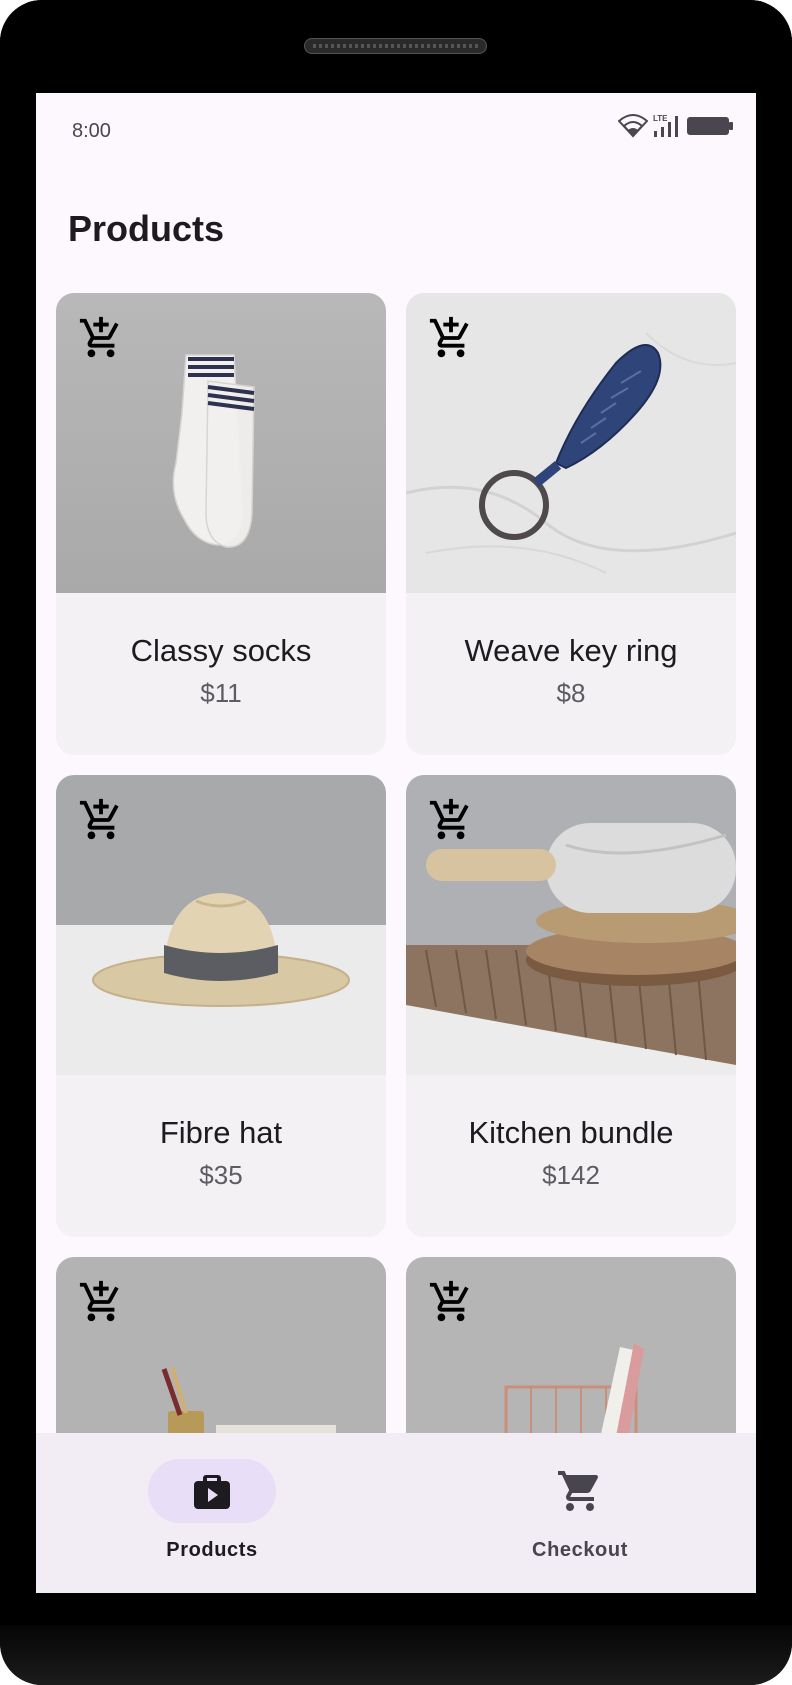 The width and height of the screenshot is (792, 1685). Describe the element at coordinates (212, 1550) in the screenshot. I see `nav-label-products: Products` at that location.